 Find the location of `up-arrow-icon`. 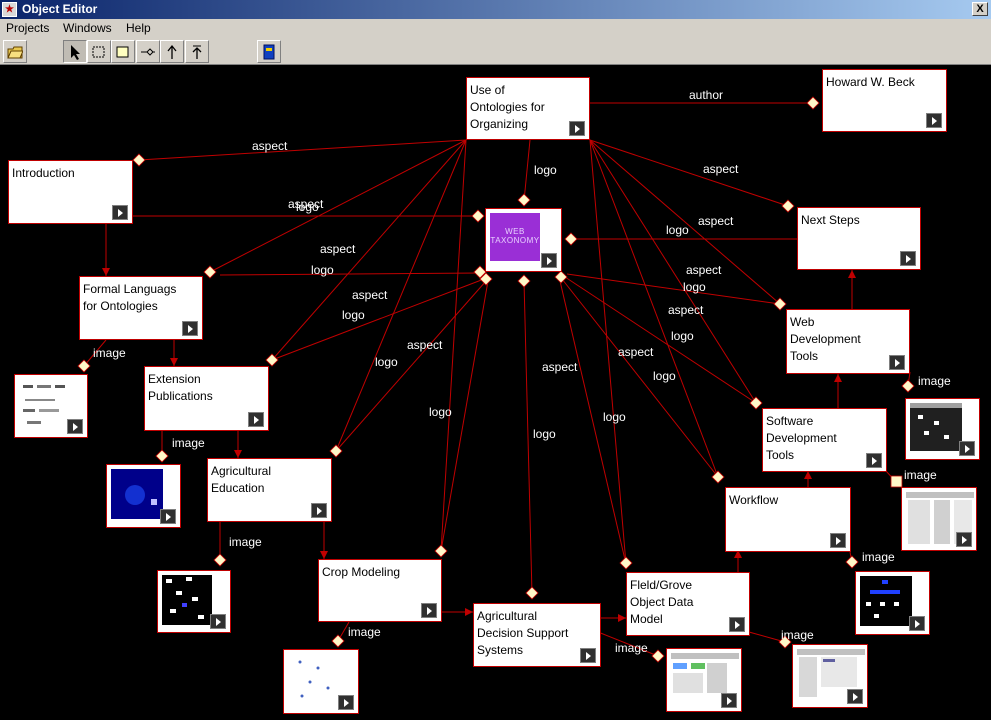

up-arrow-icon is located at coordinates (172, 51).